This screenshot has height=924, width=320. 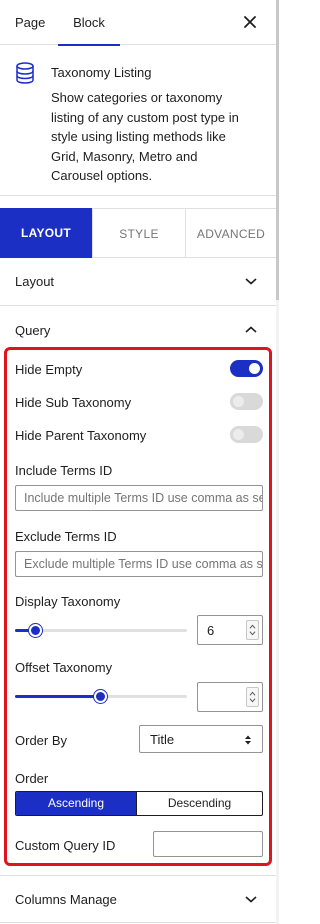 I want to click on tab-layout: LAYOUT, so click(x=46, y=233).